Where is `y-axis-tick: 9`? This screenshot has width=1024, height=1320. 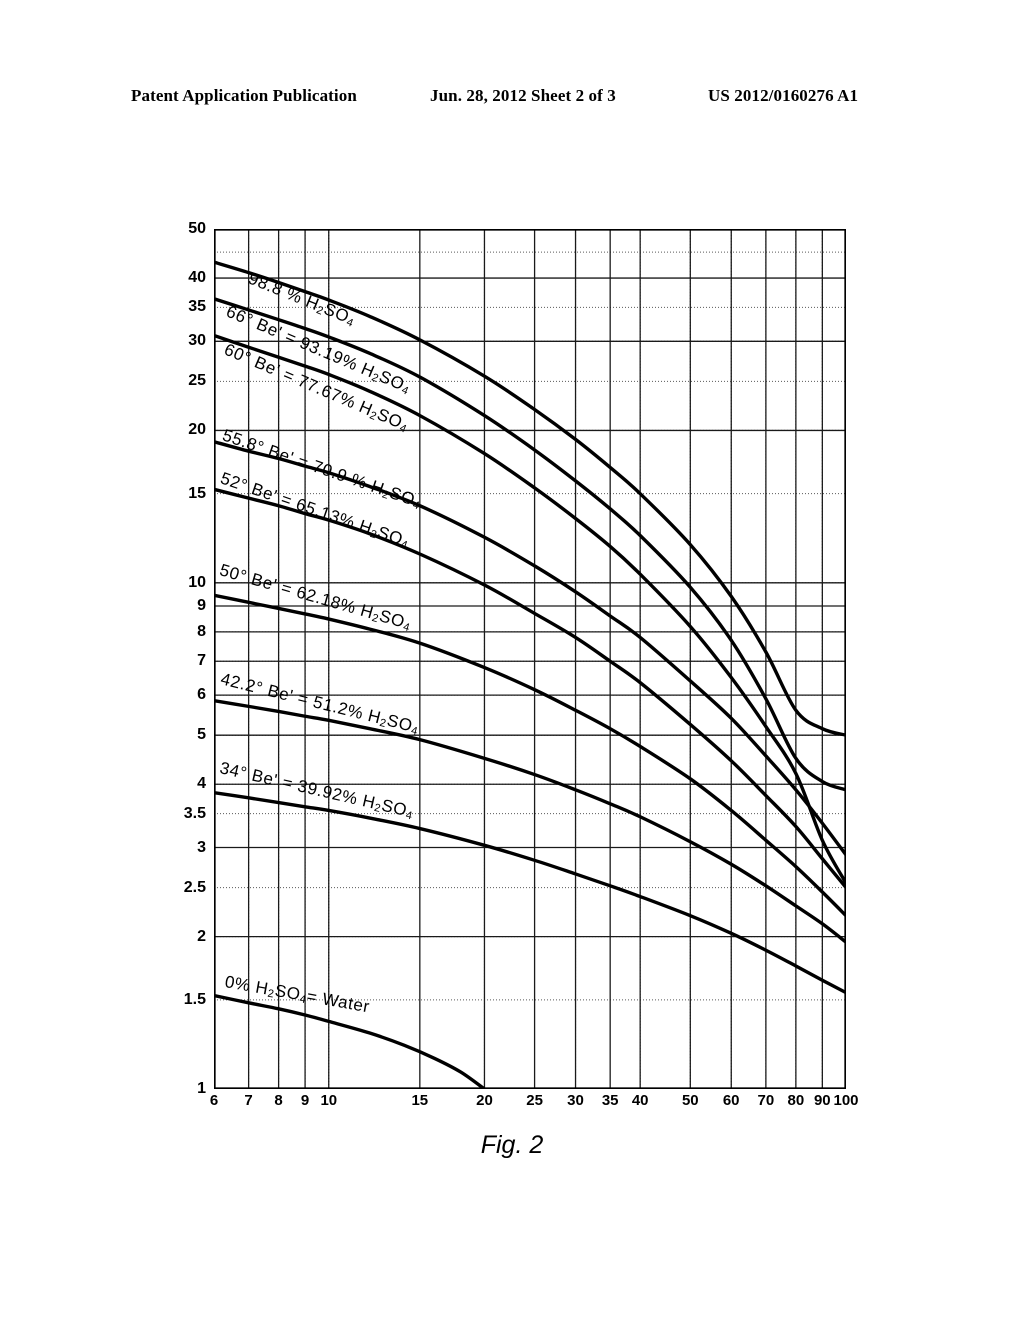 y-axis-tick: 9 is located at coordinates (201, 605).